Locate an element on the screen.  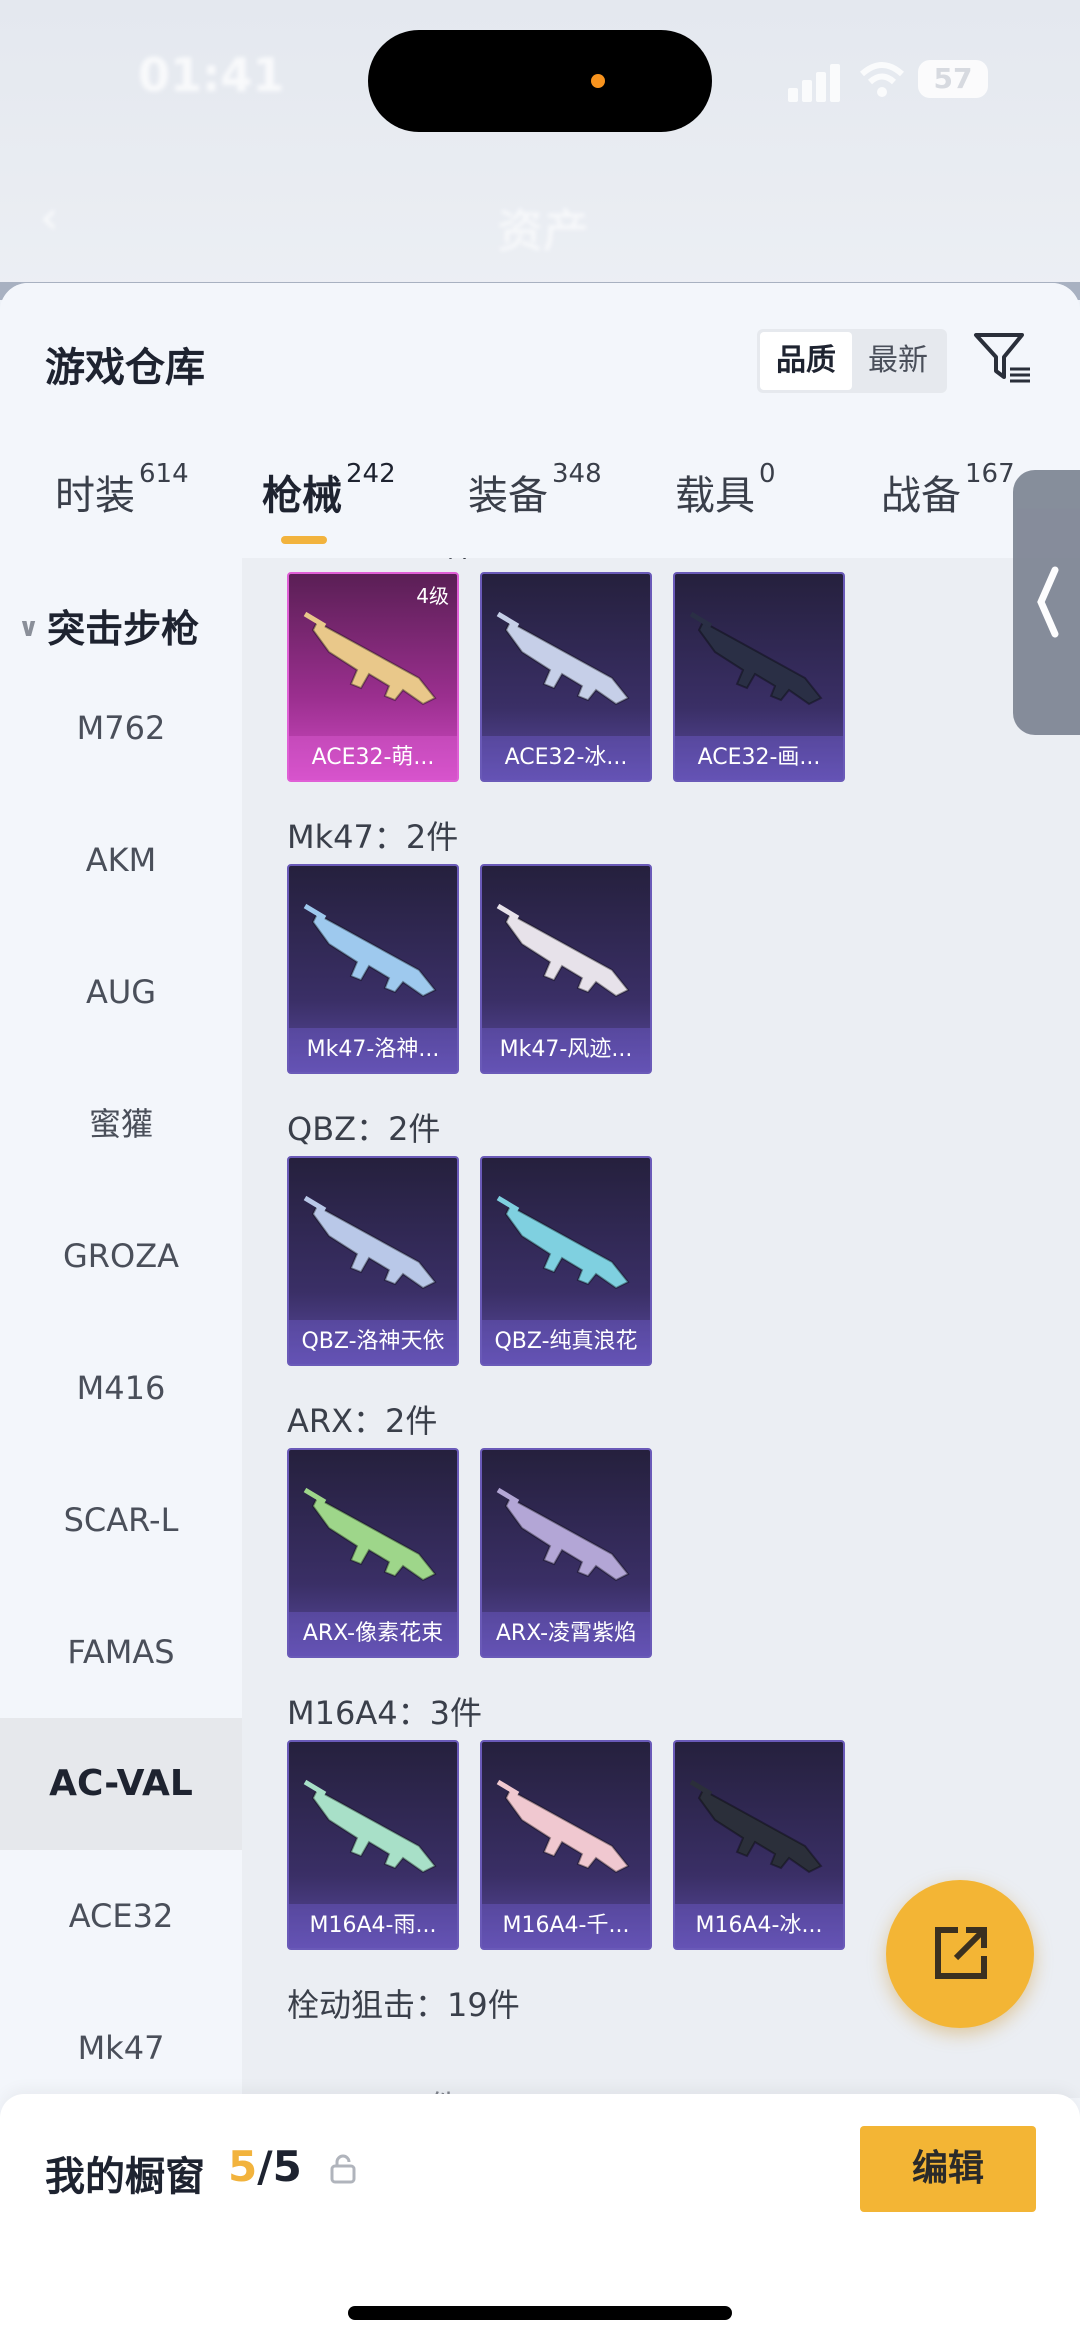
tab-count: 614 is located at coordinates (164, 474).